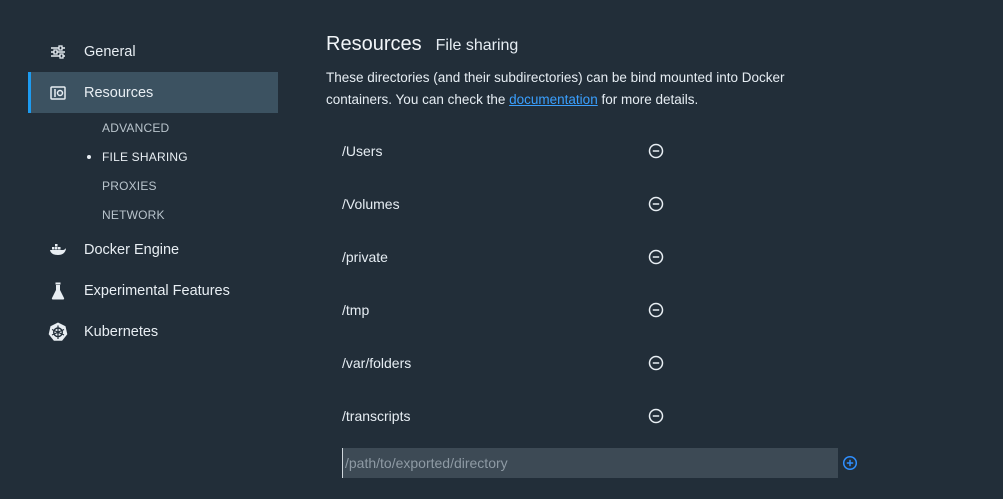 This screenshot has height=499, width=1003. I want to click on sidebar-item-label: Docker Engine, so click(132, 249).